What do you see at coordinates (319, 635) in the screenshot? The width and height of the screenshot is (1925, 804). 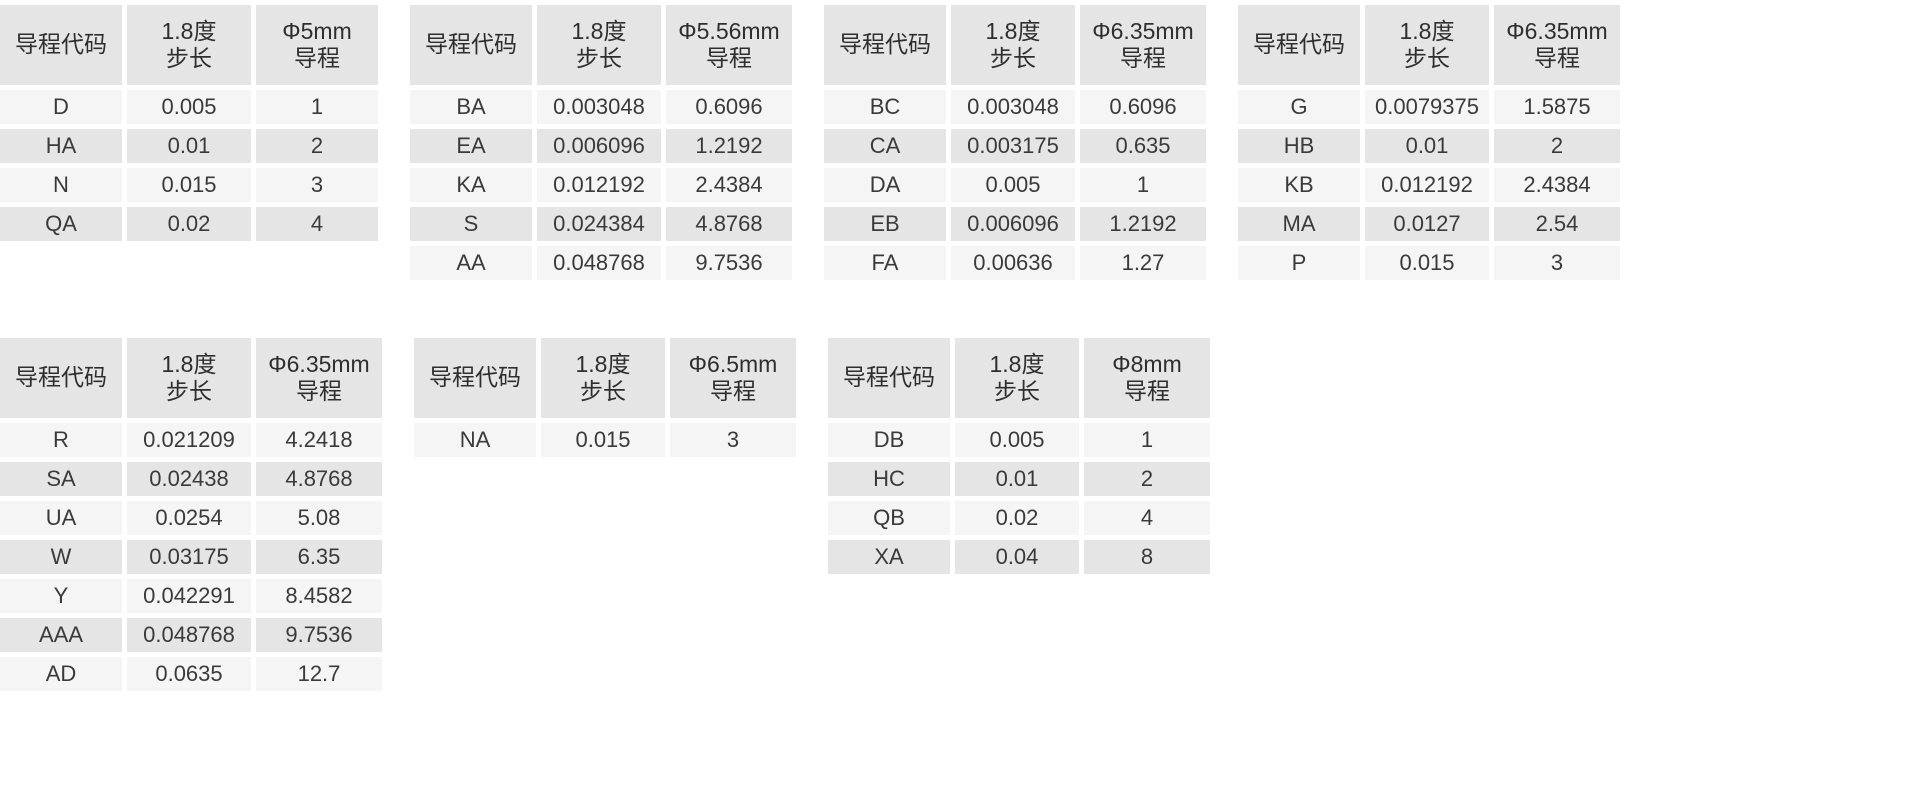 I see `cell-lead: 9.7536` at bounding box center [319, 635].